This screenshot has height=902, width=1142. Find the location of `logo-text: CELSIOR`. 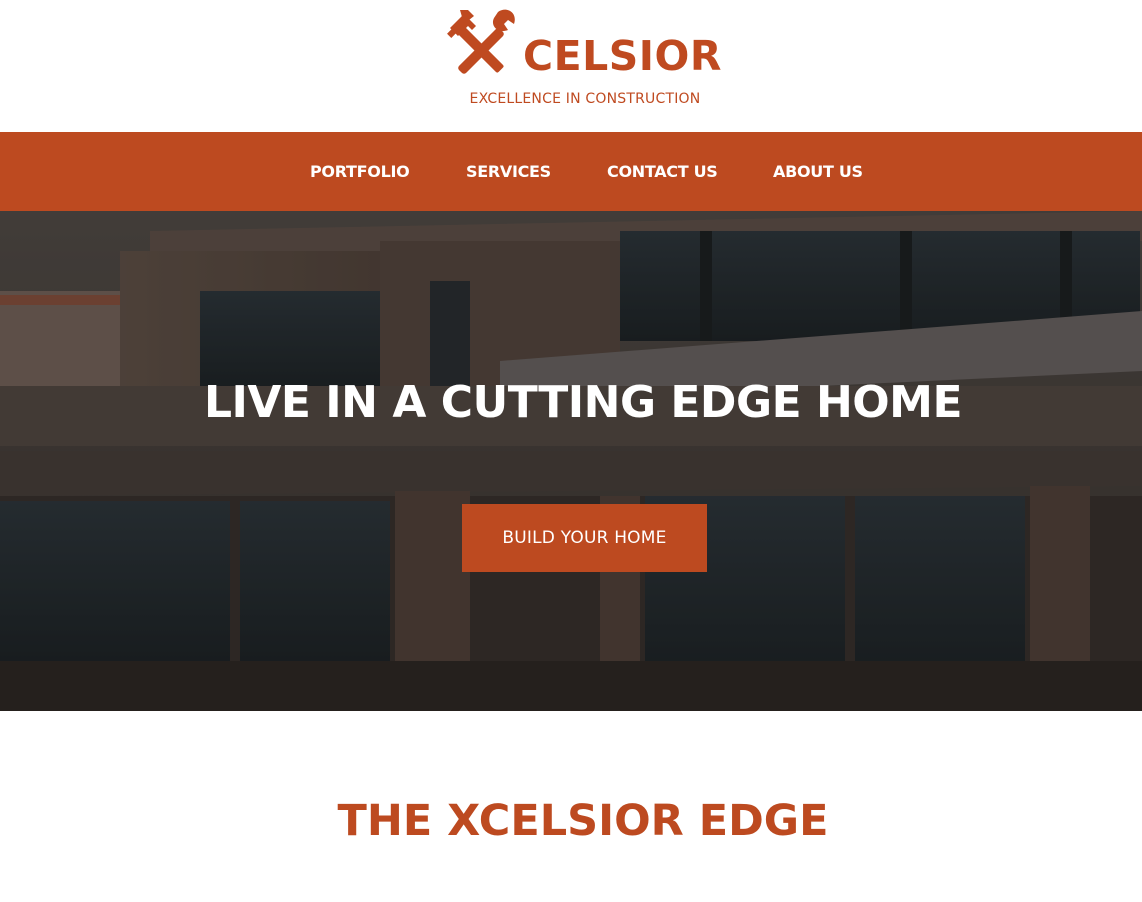

logo-text: CELSIOR is located at coordinates (622, 56).